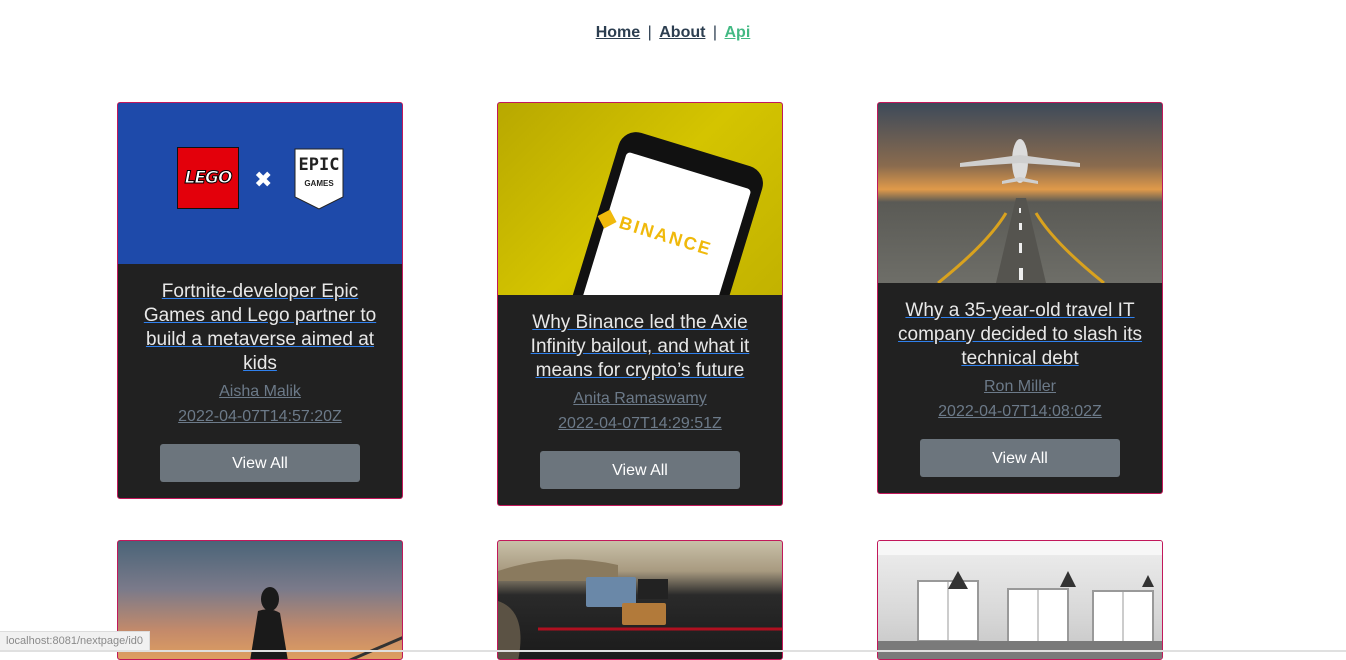 Image resolution: width=1346 pixels, height=660 pixels. I want to click on phone-image, so click(665, 211).